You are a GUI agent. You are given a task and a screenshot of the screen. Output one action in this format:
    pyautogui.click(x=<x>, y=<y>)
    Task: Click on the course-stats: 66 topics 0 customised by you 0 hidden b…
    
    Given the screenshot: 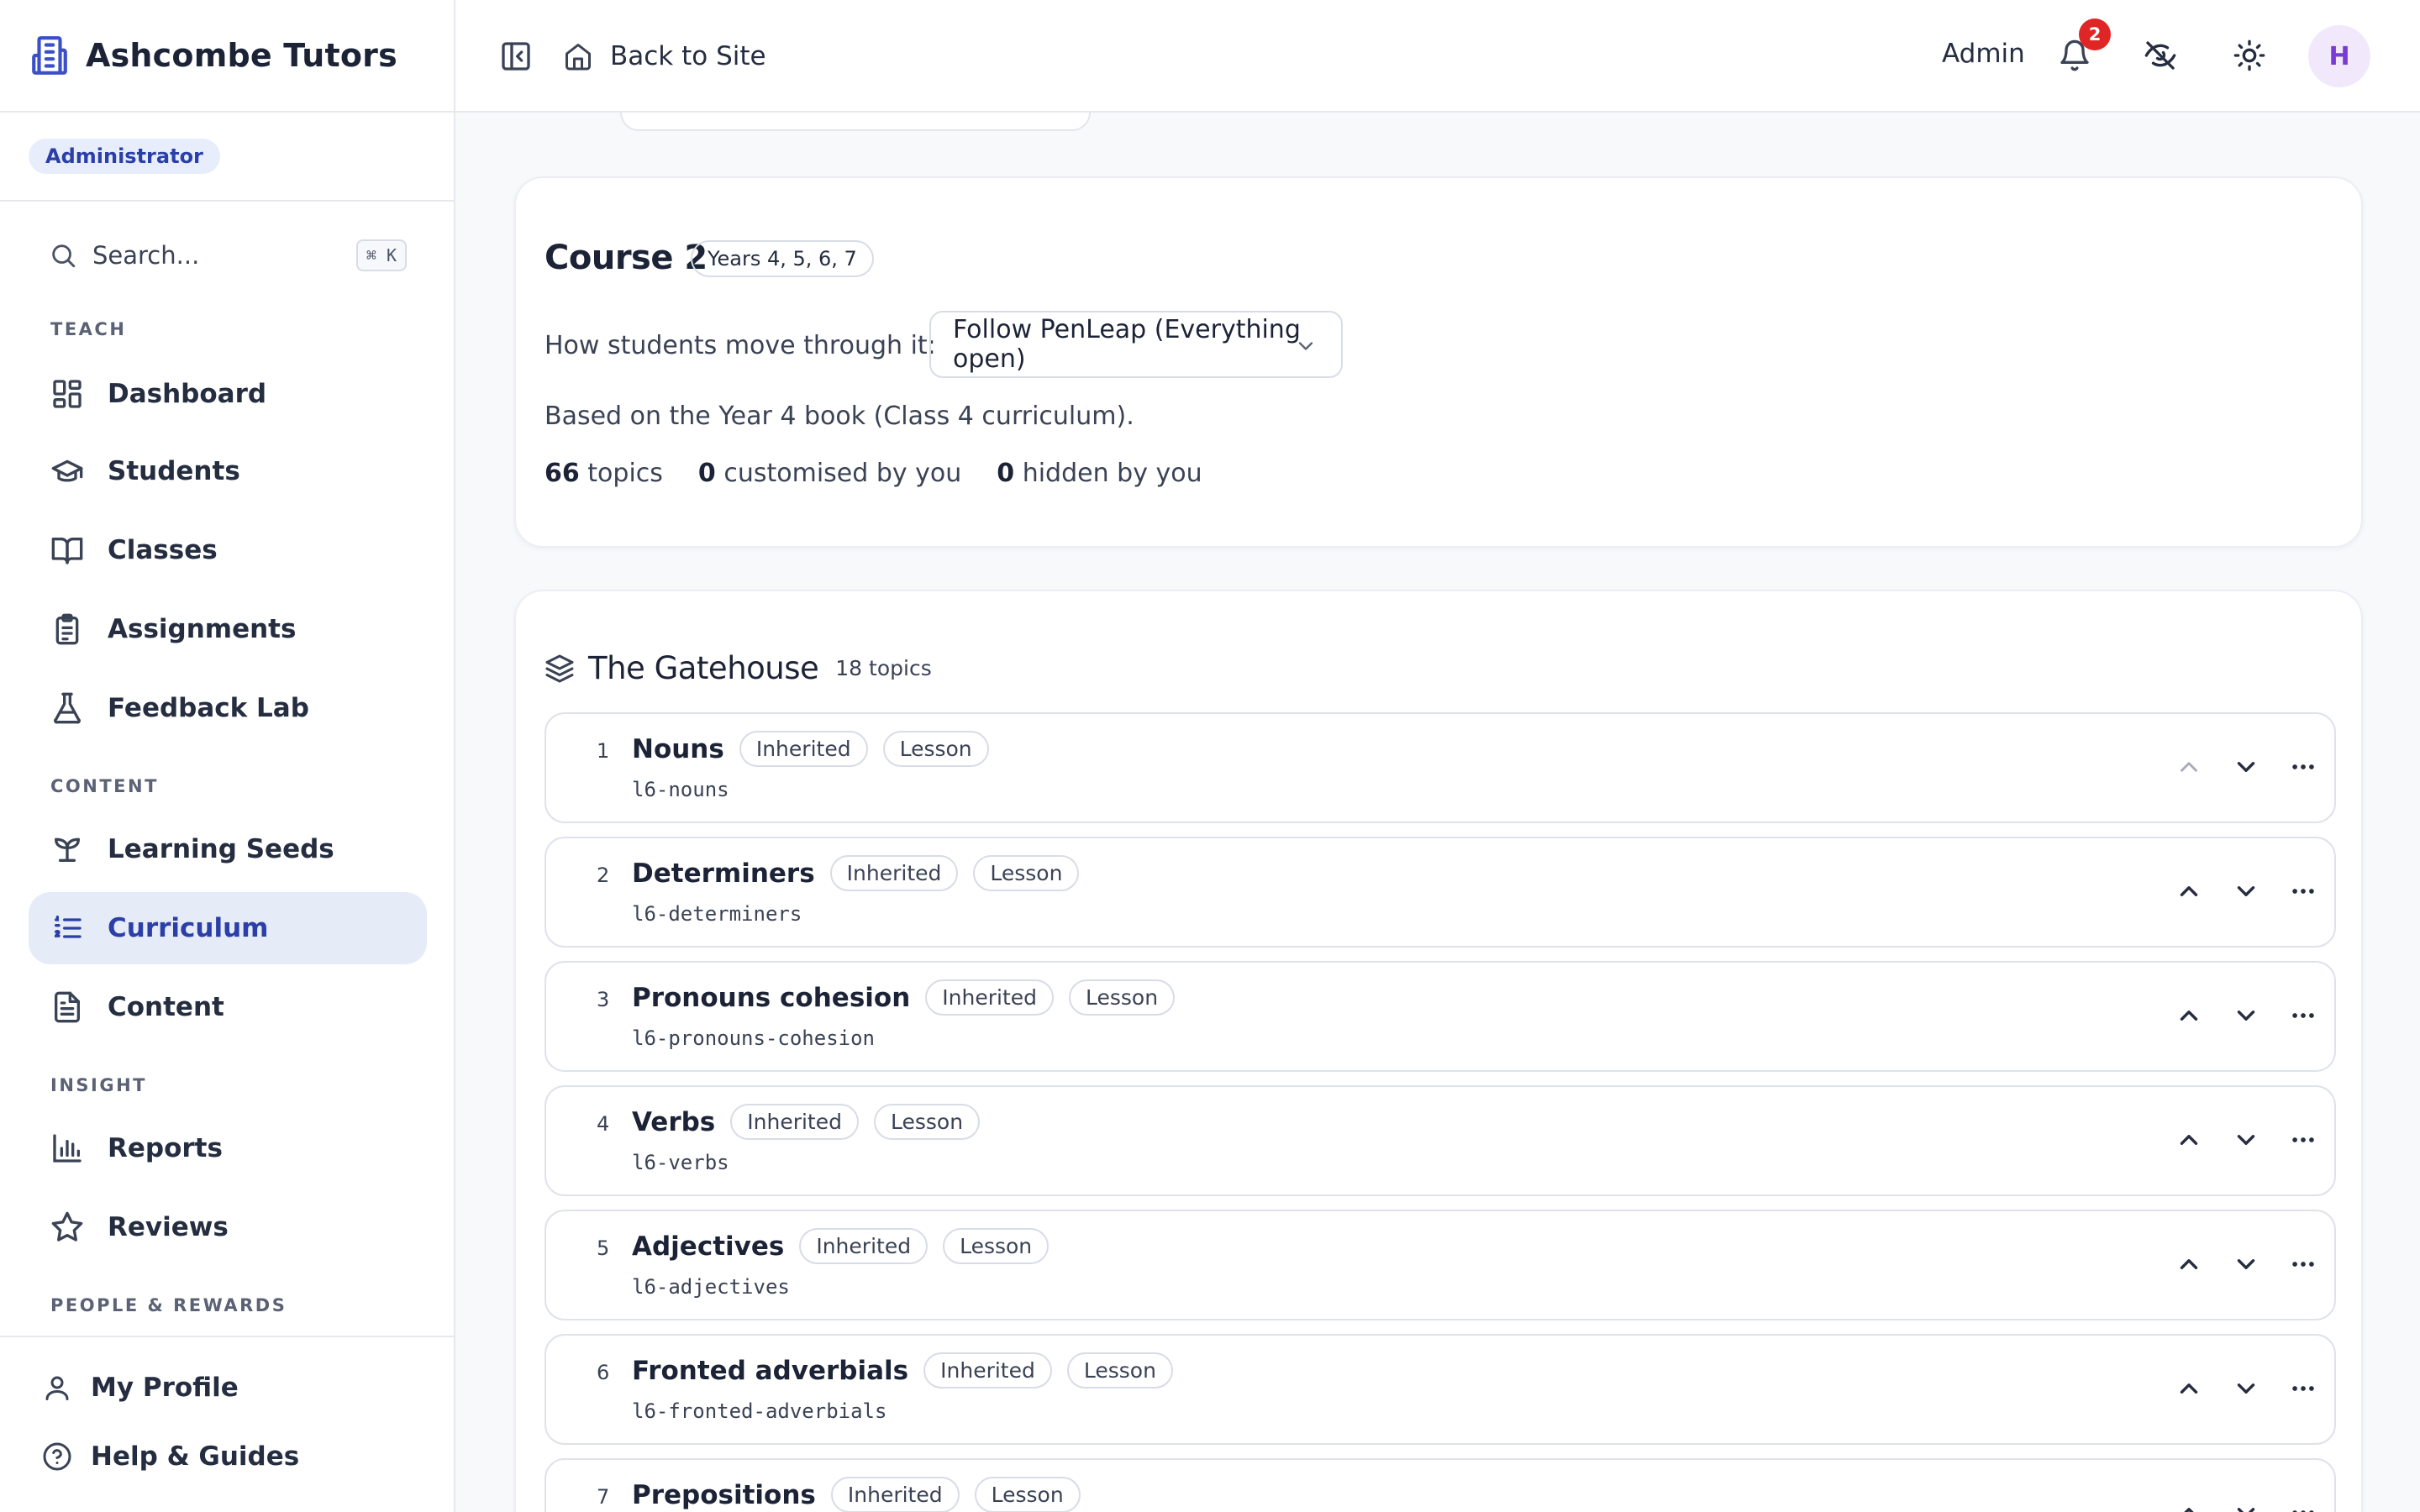 What is the action you would take?
    pyautogui.click(x=891, y=473)
    